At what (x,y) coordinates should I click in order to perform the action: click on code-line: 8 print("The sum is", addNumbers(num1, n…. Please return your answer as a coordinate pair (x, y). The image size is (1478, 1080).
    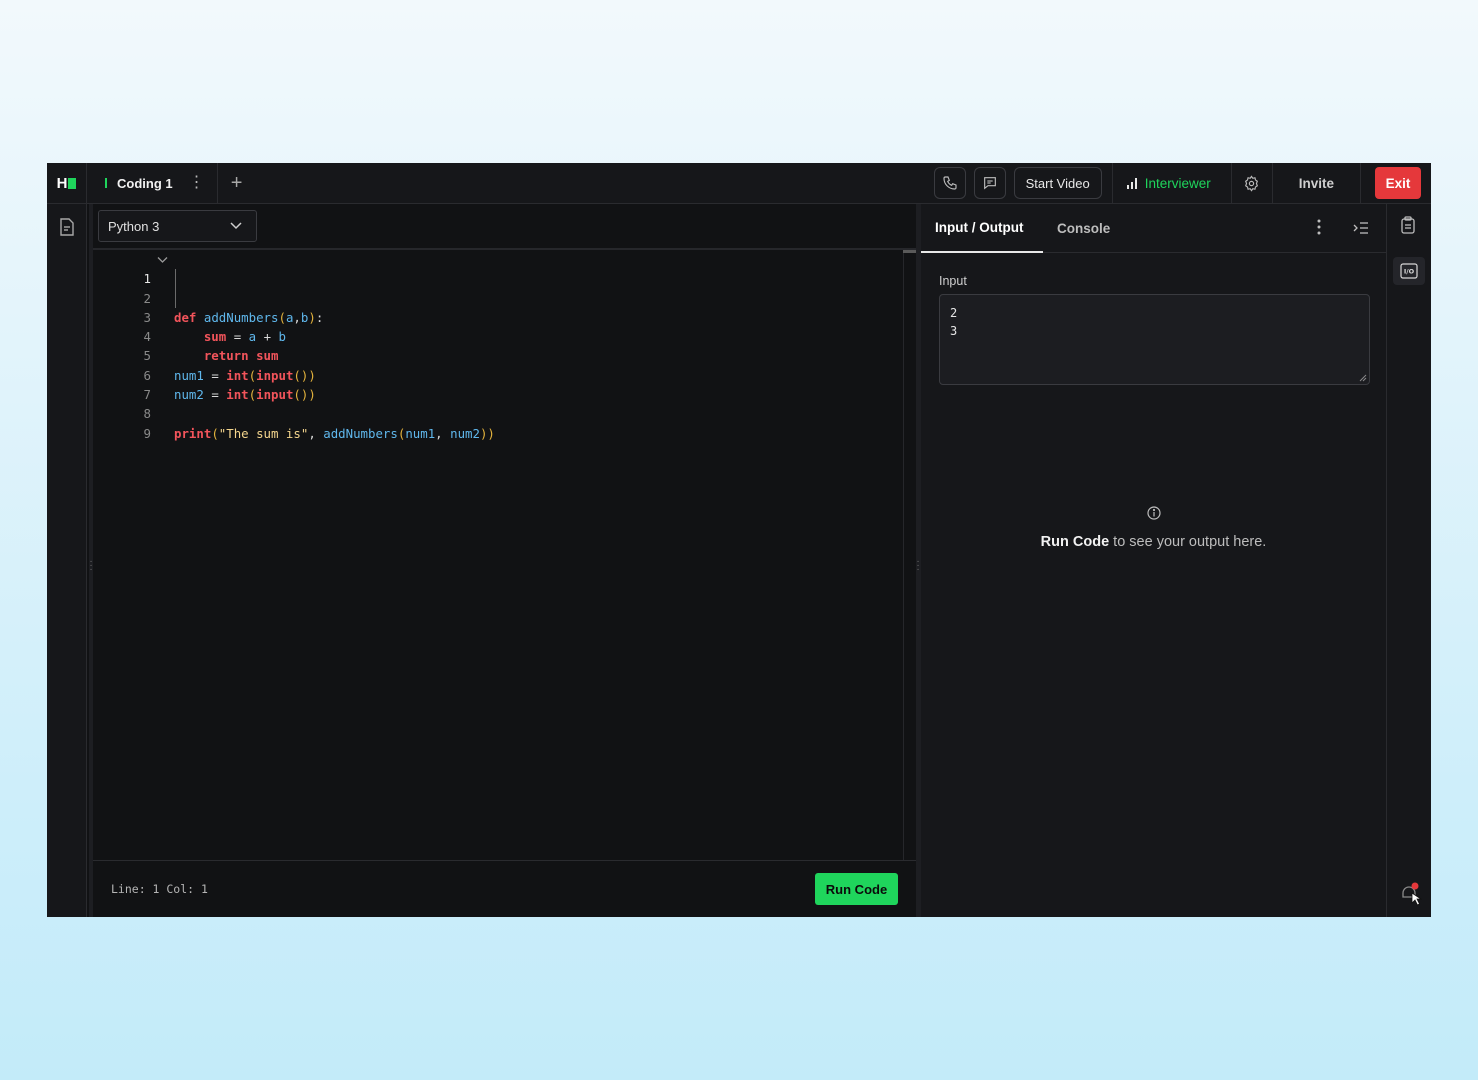
    Looking at the image, I should click on (498, 412).